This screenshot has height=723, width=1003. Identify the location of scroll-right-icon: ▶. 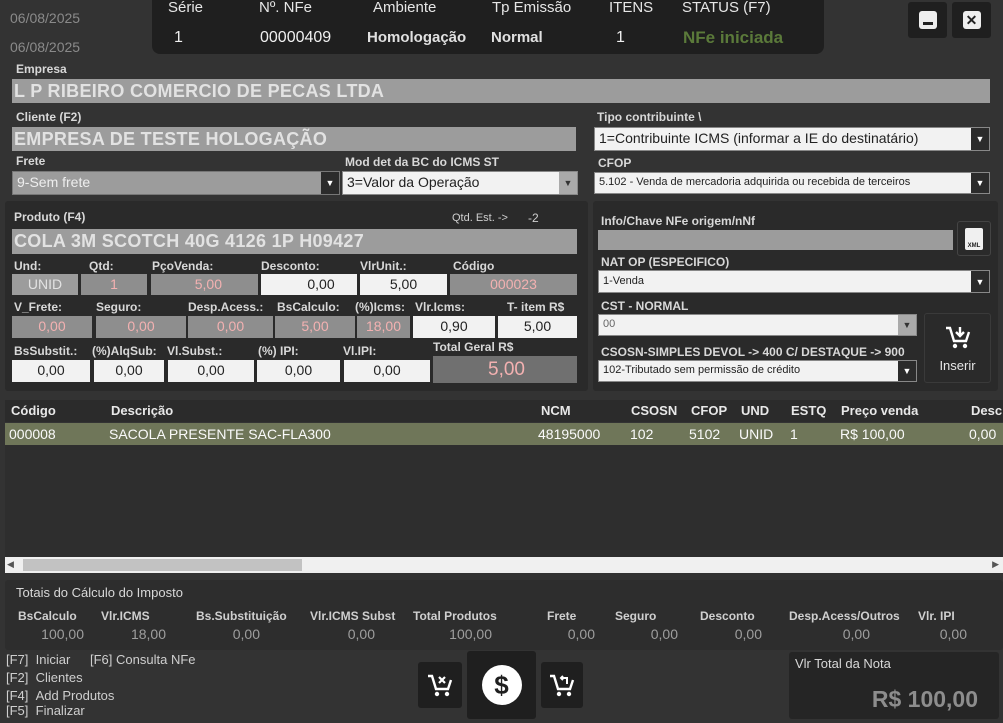
(995, 564).